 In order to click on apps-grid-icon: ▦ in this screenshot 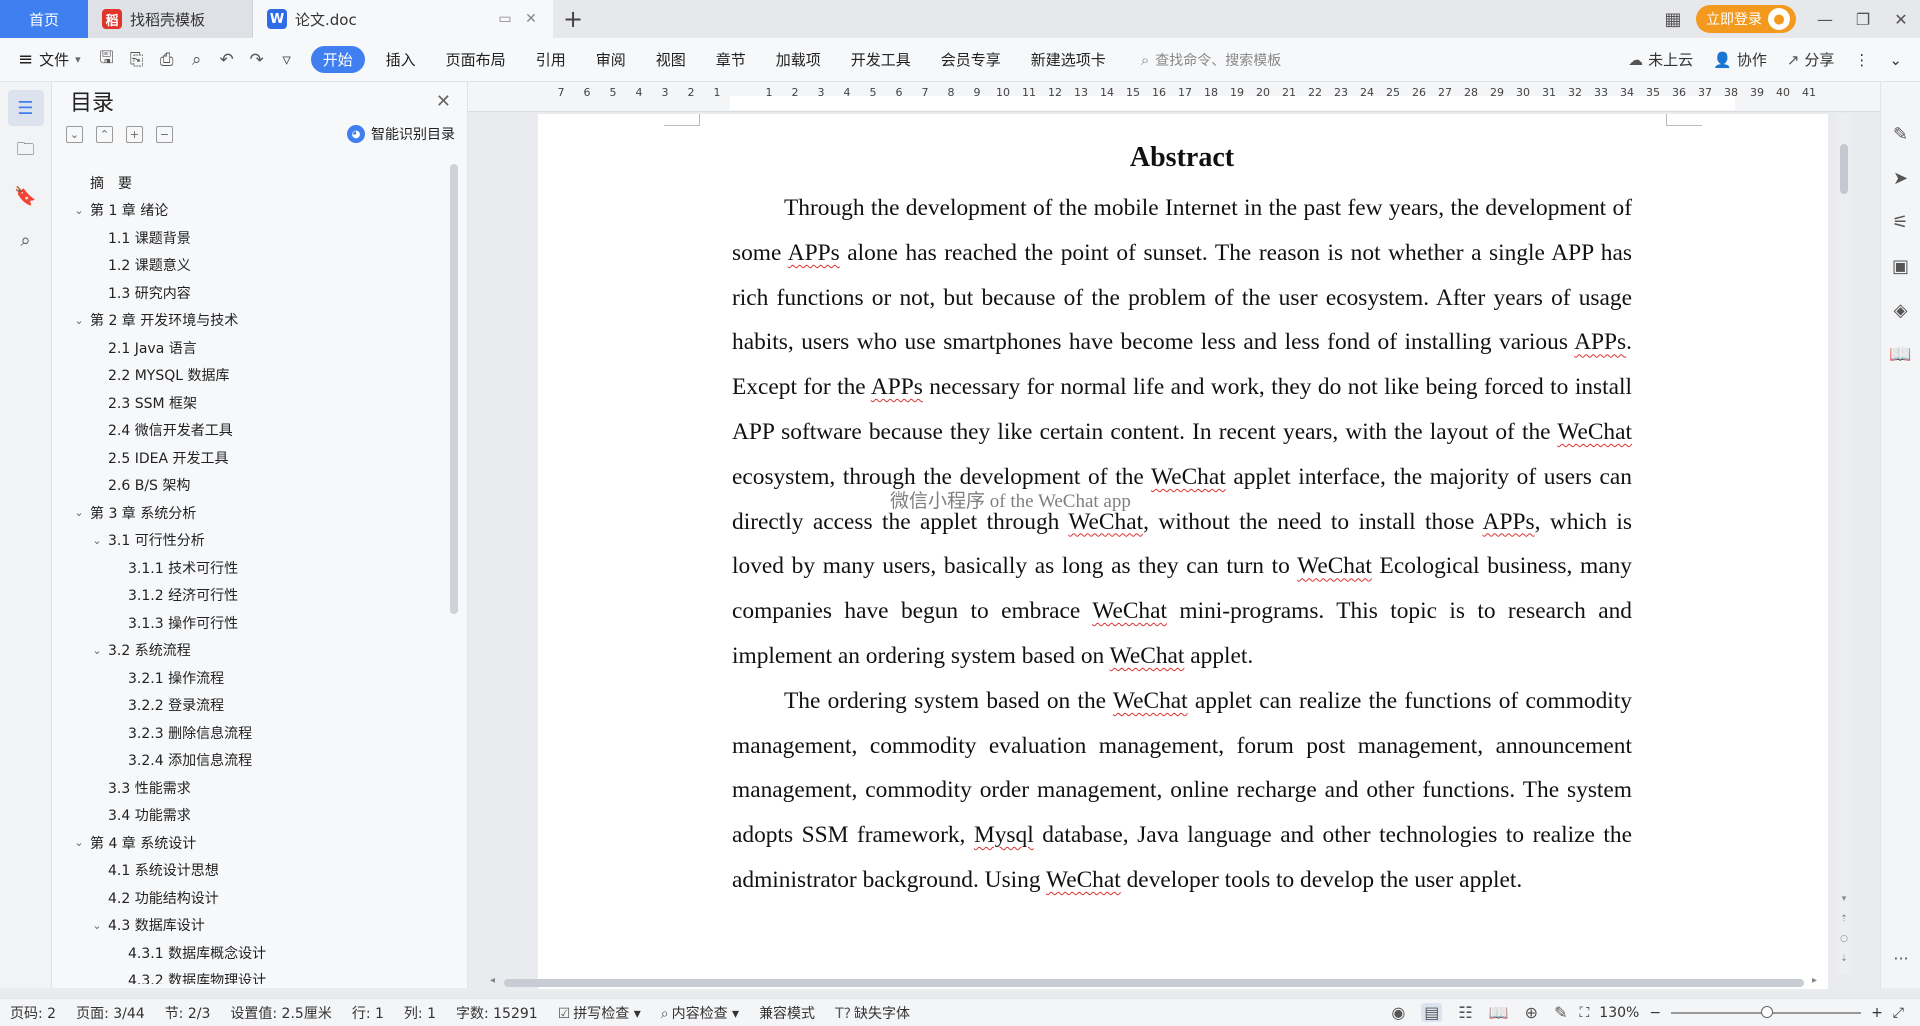, I will do `click(1673, 19)`.